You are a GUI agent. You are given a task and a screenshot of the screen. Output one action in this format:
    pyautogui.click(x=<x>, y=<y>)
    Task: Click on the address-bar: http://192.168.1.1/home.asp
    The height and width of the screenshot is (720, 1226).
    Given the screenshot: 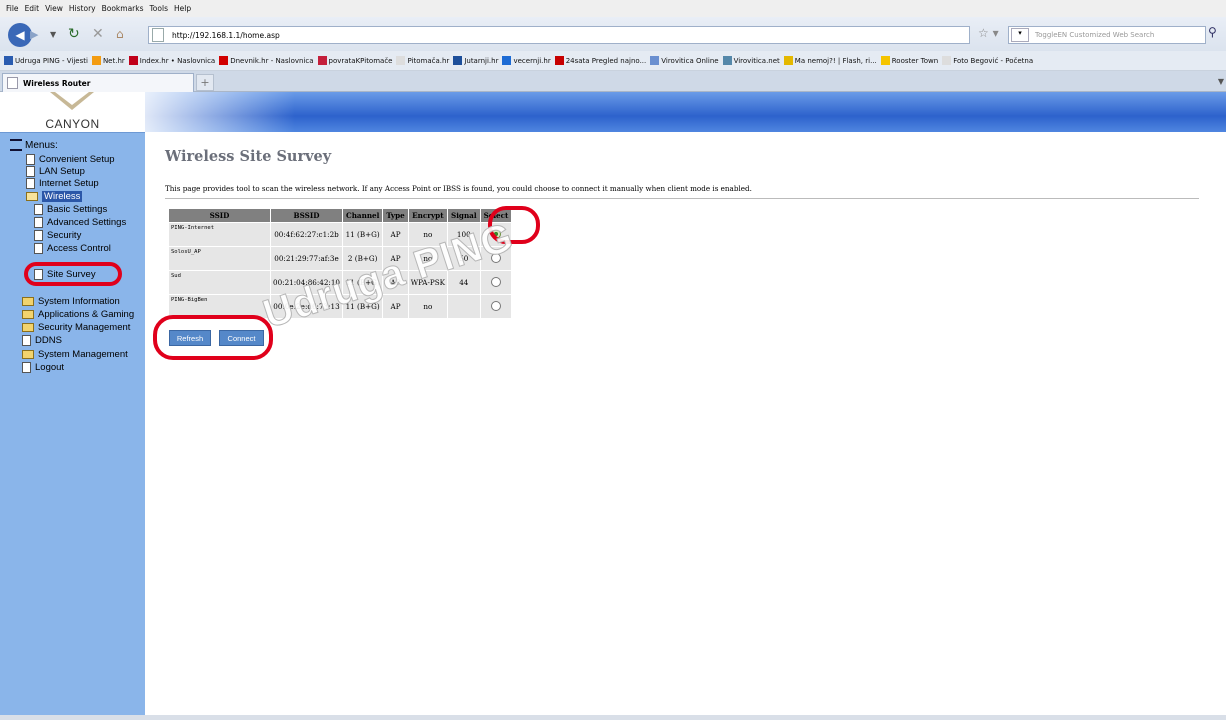 What is the action you would take?
    pyautogui.click(x=559, y=35)
    